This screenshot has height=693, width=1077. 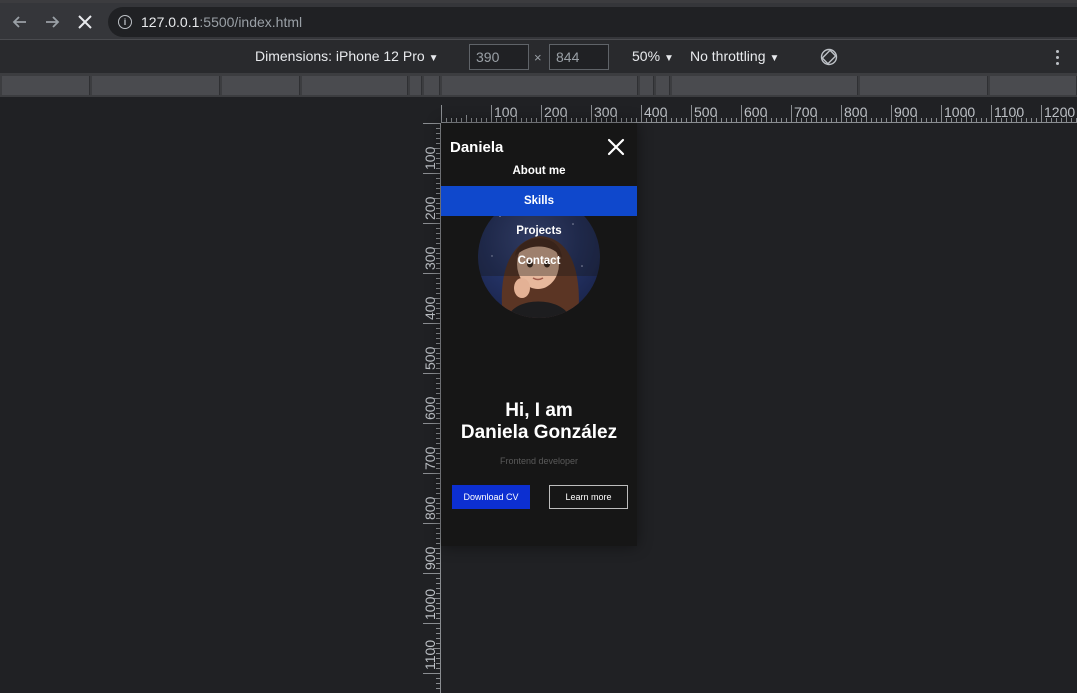 I want to click on menu-item-label: Projects, so click(x=539, y=231).